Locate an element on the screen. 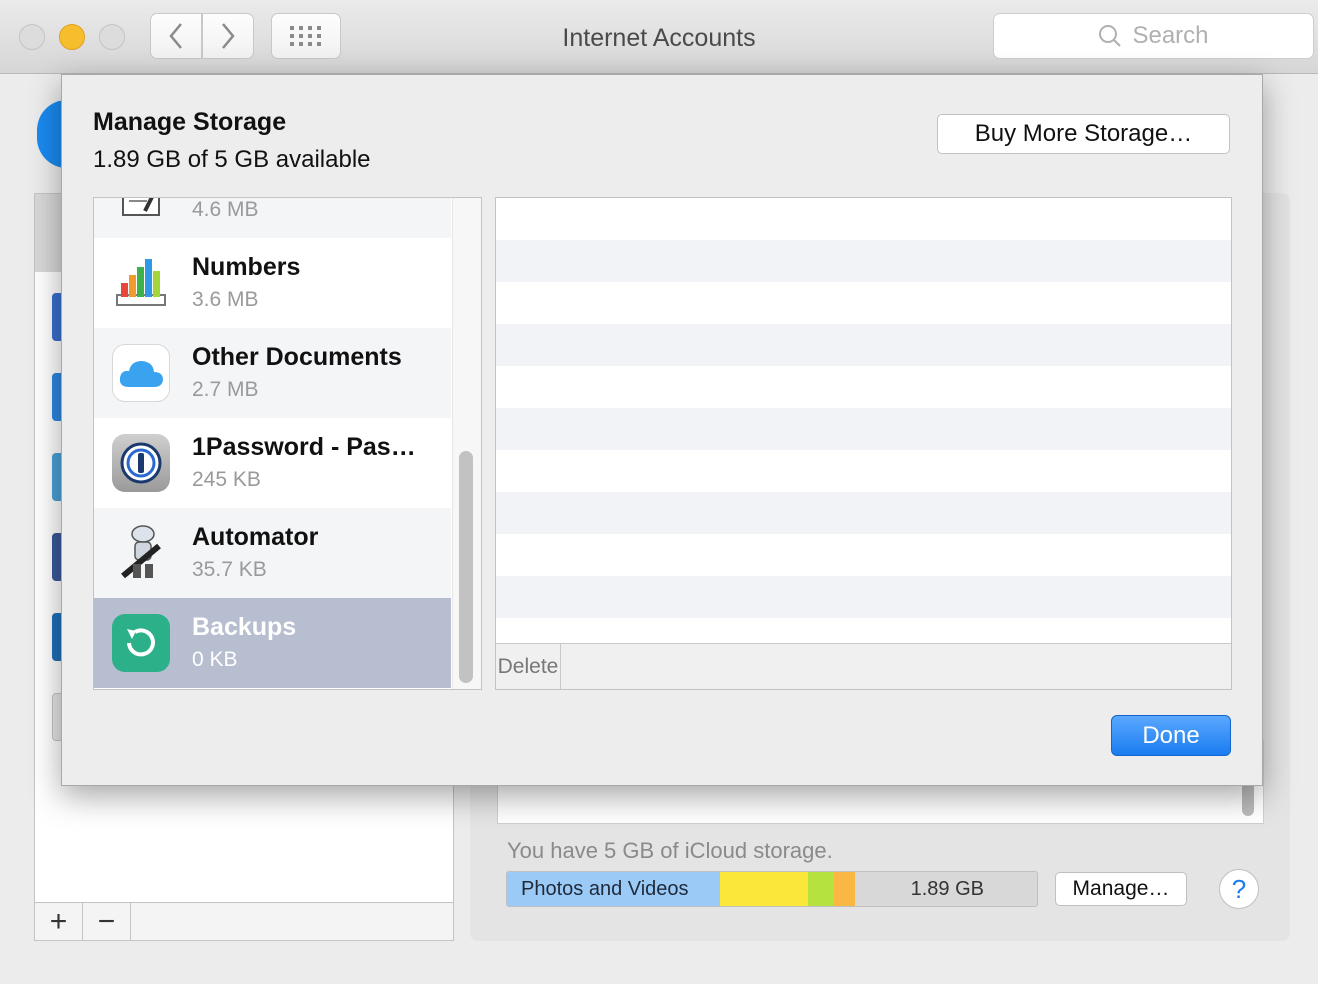  list-item-backups: Backups 0 KB is located at coordinates (272, 643).